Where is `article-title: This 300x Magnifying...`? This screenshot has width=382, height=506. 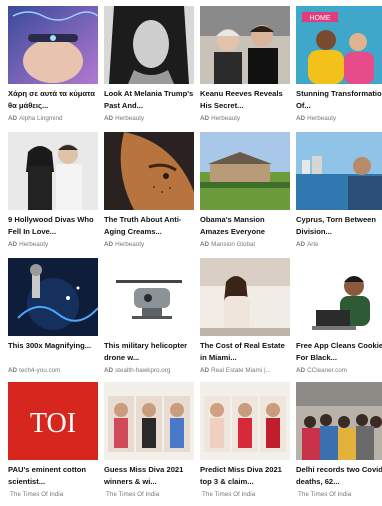 article-title: This 300x Magnifying... is located at coordinates (54, 346).